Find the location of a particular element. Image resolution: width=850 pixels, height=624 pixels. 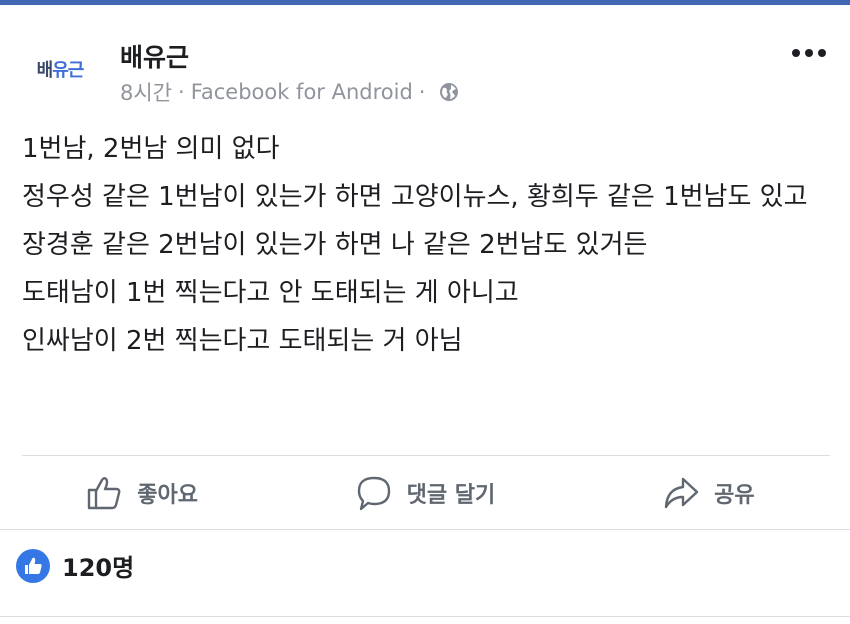

share-arrow-icon is located at coordinates (681, 492).